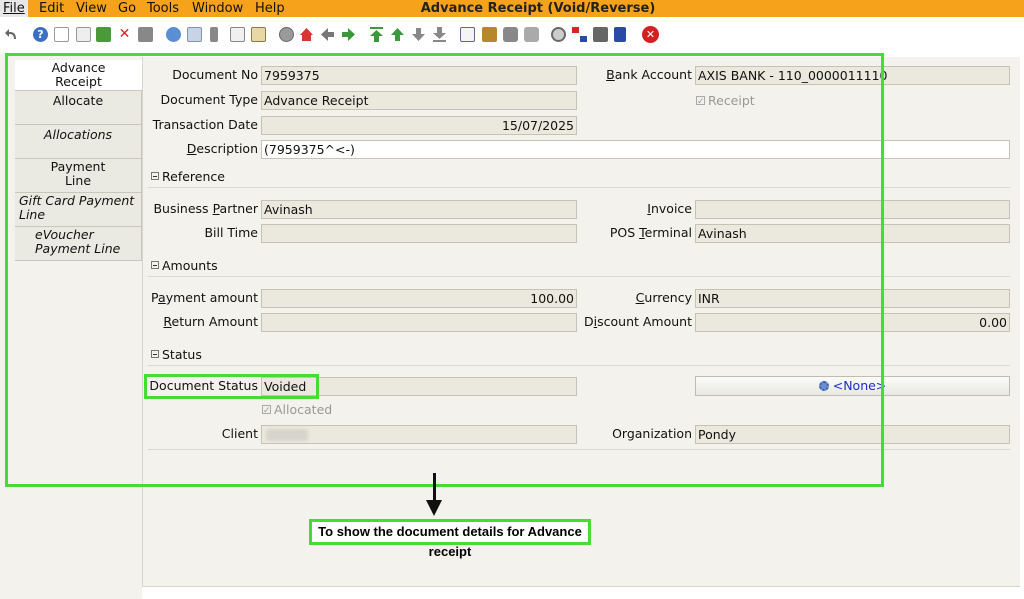  Describe the element at coordinates (558, 34) in the screenshot. I see `zoom-across-icon` at that location.